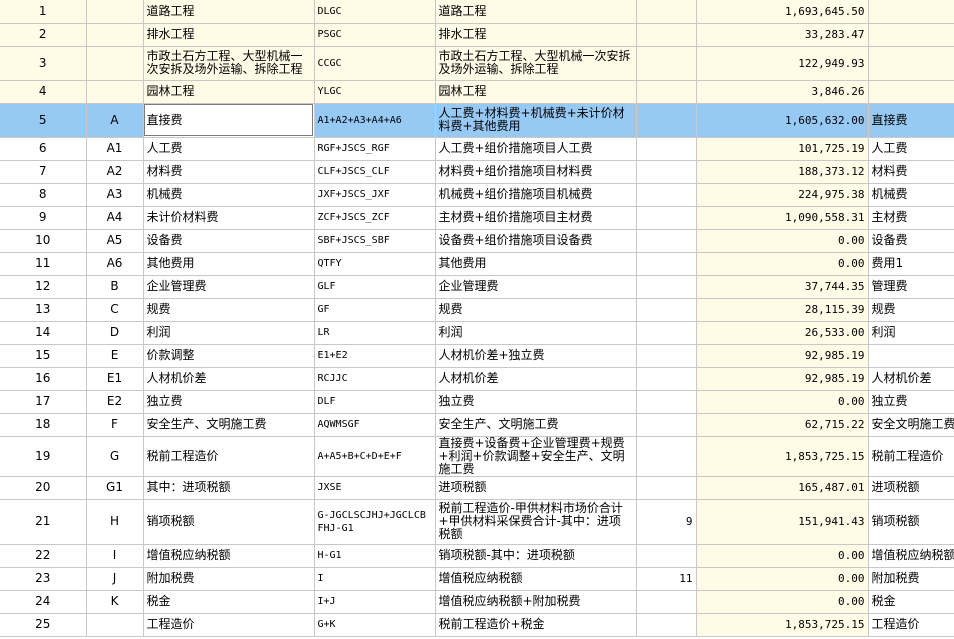 The image size is (954, 639). I want to click on cell-category: 销项税额, so click(911, 522).